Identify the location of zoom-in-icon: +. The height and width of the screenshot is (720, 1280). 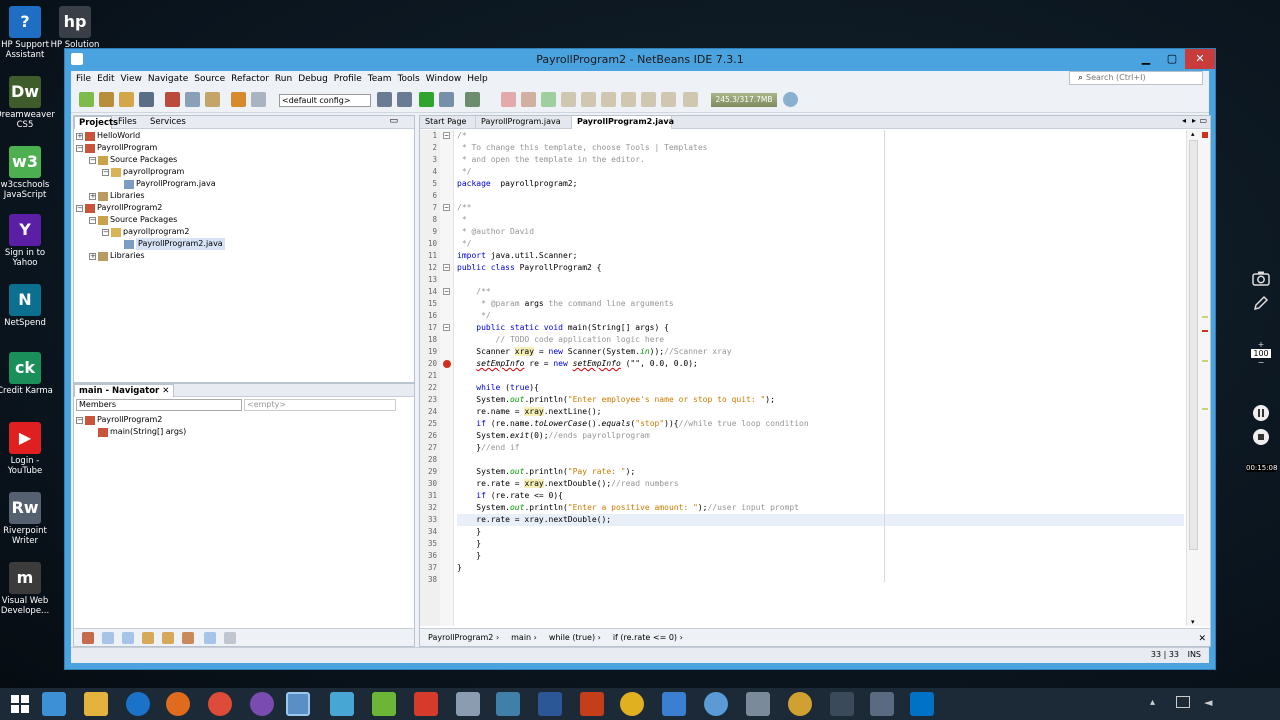
(1261, 344).